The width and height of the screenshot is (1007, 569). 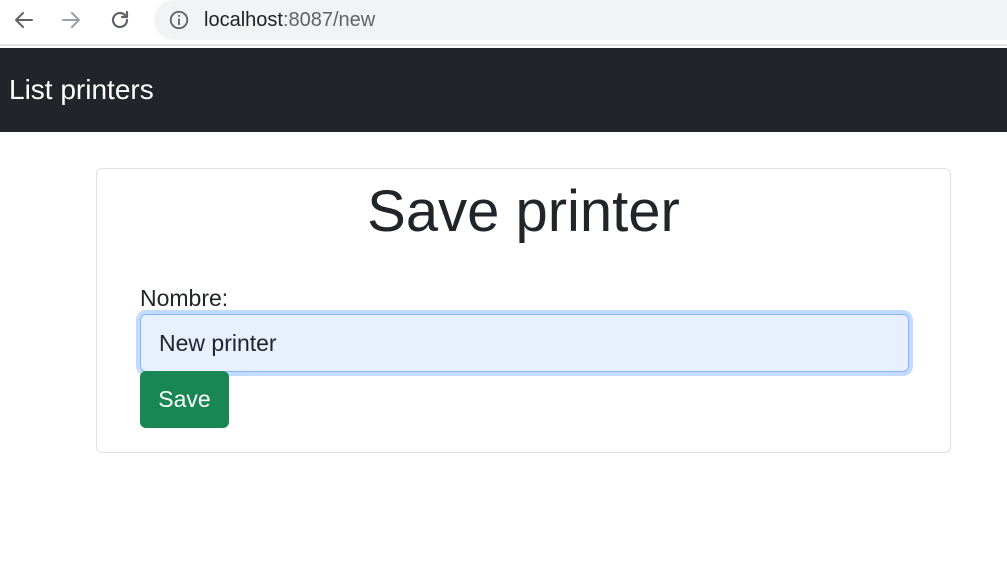 I want to click on url-text: localhost:8087/new, so click(x=289, y=20).